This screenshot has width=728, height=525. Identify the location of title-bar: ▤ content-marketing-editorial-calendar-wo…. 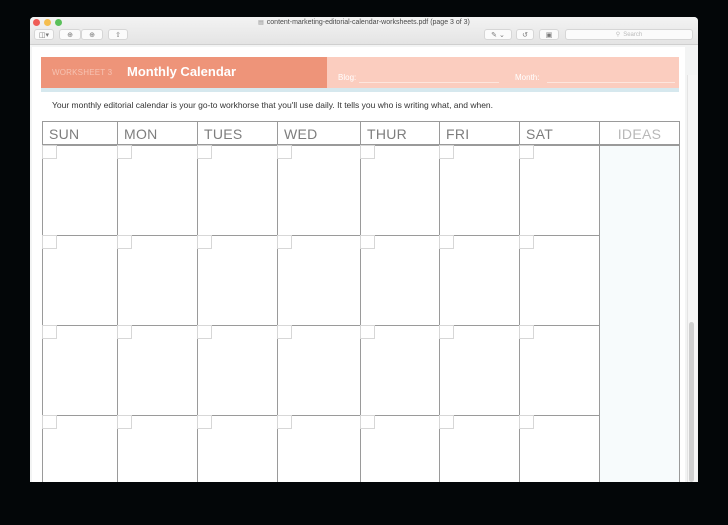
(364, 31).